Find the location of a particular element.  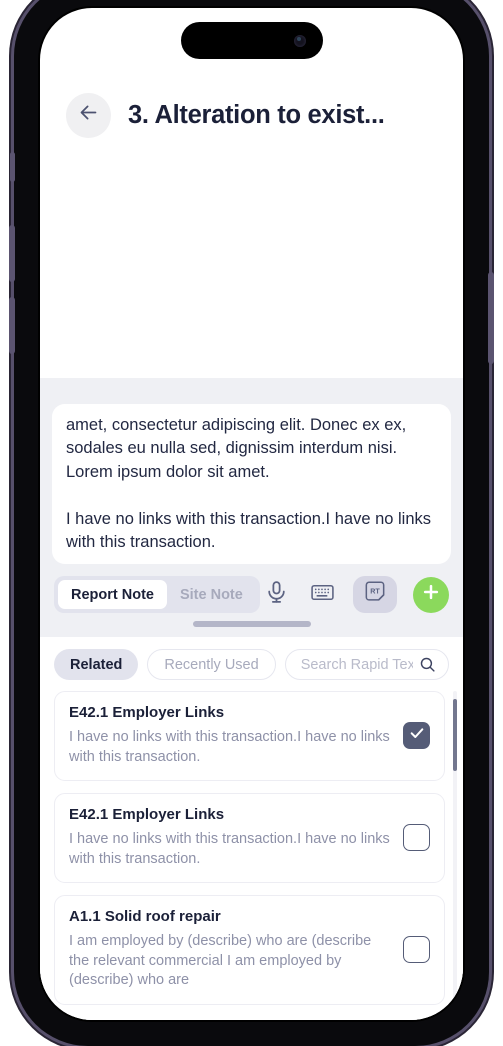

check-icon is located at coordinates (417, 735).